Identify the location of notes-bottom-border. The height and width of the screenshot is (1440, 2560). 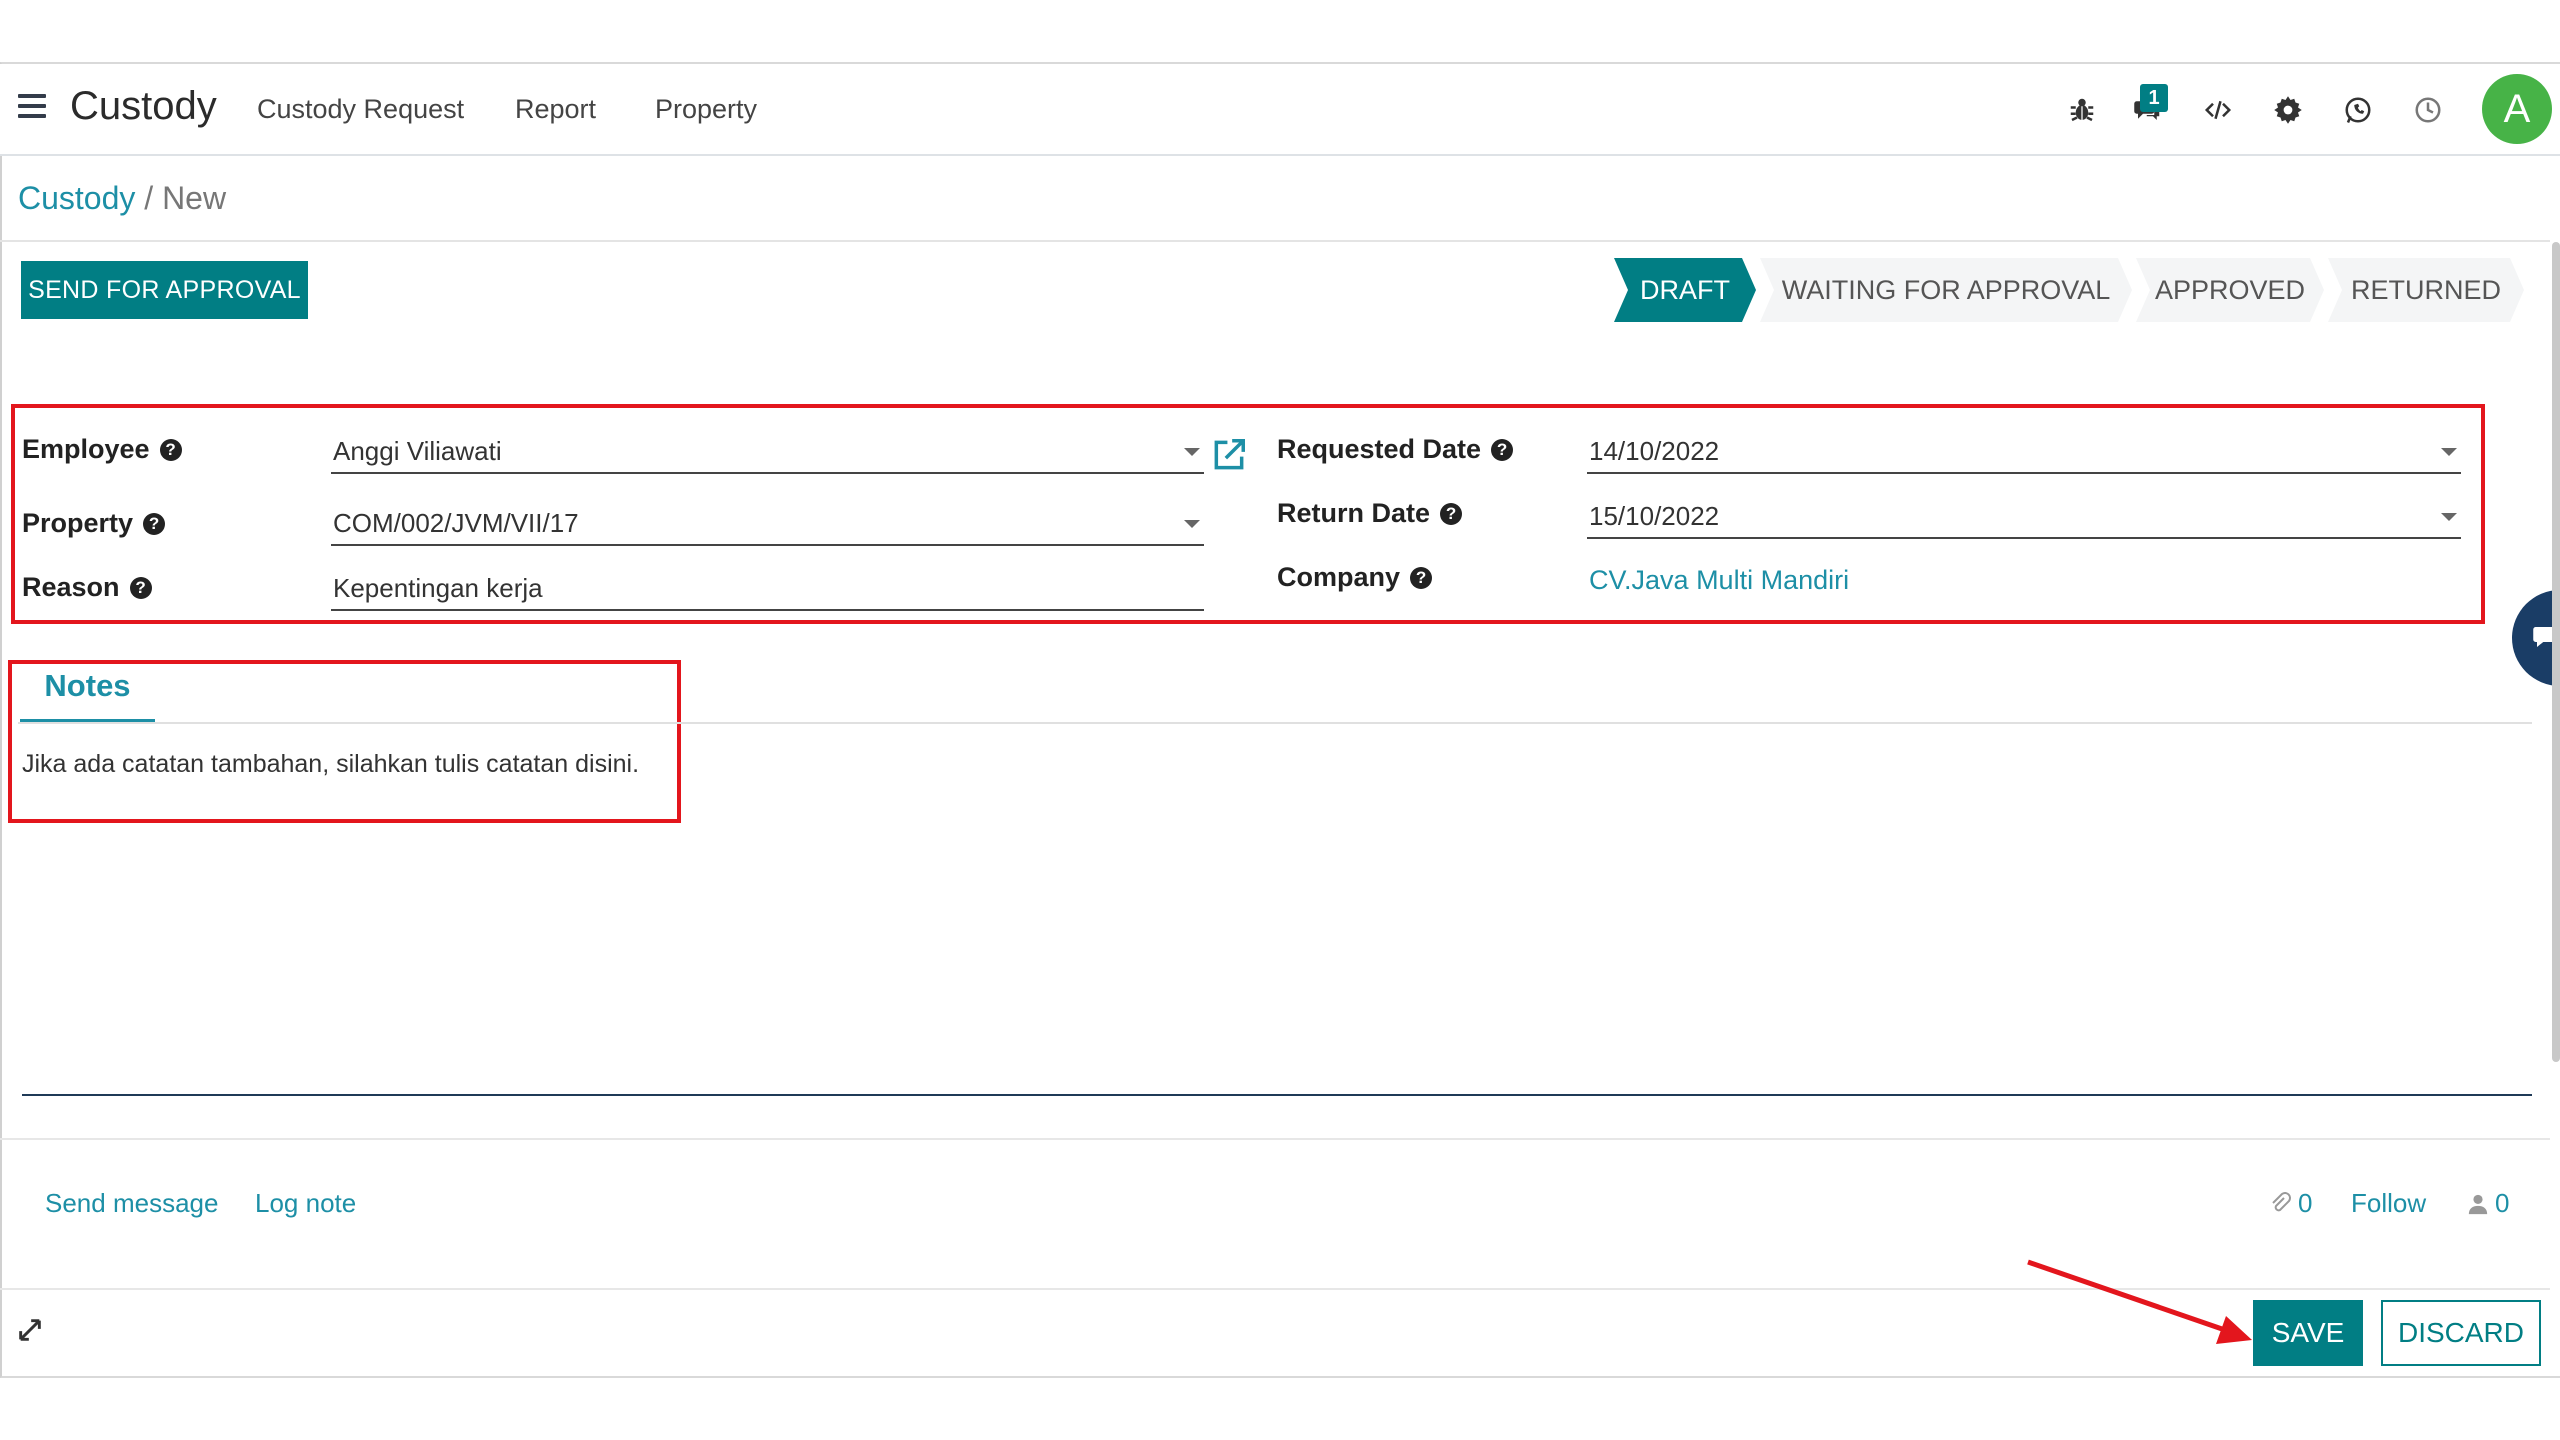
(1277, 1095).